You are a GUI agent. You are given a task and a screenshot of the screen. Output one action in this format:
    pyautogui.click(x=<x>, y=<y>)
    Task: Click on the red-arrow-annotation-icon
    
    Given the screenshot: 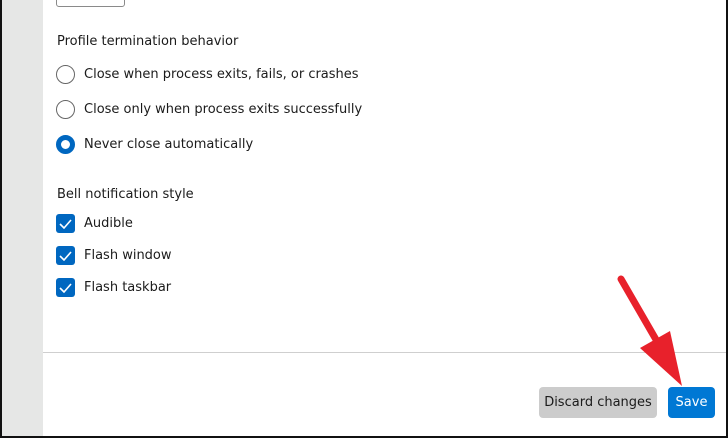 What is the action you would take?
    pyautogui.click(x=649, y=330)
    